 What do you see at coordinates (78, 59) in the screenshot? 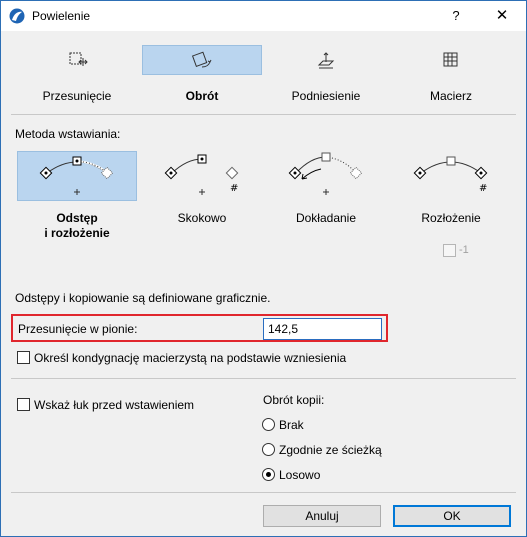
I see `move-icon` at bounding box center [78, 59].